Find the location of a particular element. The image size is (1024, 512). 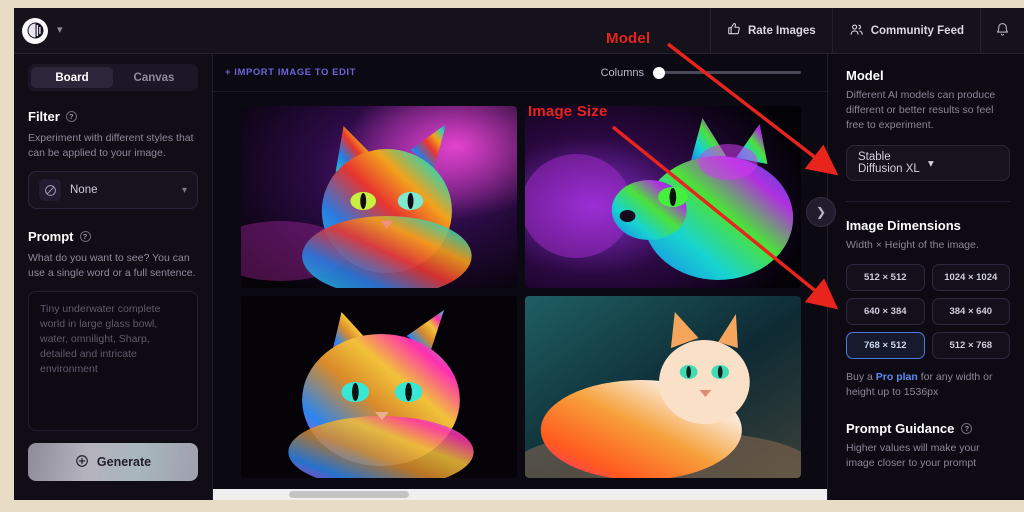

columns-slider-track is located at coordinates (727, 72).